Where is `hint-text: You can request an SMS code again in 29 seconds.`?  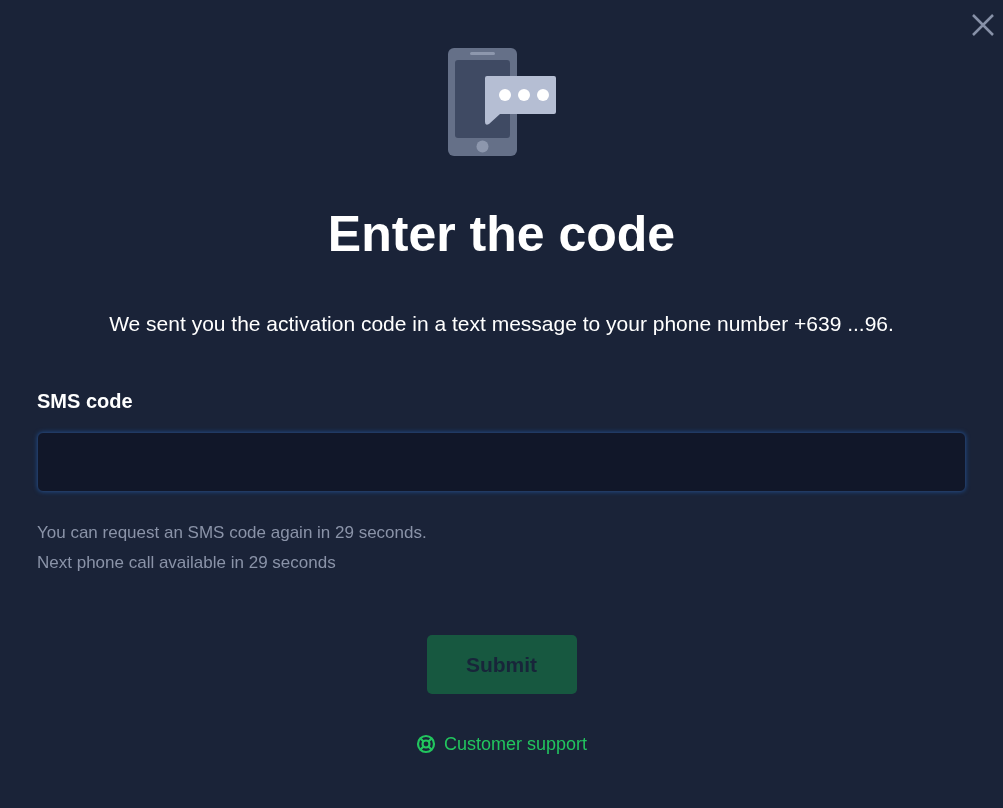
hint-text: You can request an SMS code again in 29 seconds. is located at coordinates (232, 533).